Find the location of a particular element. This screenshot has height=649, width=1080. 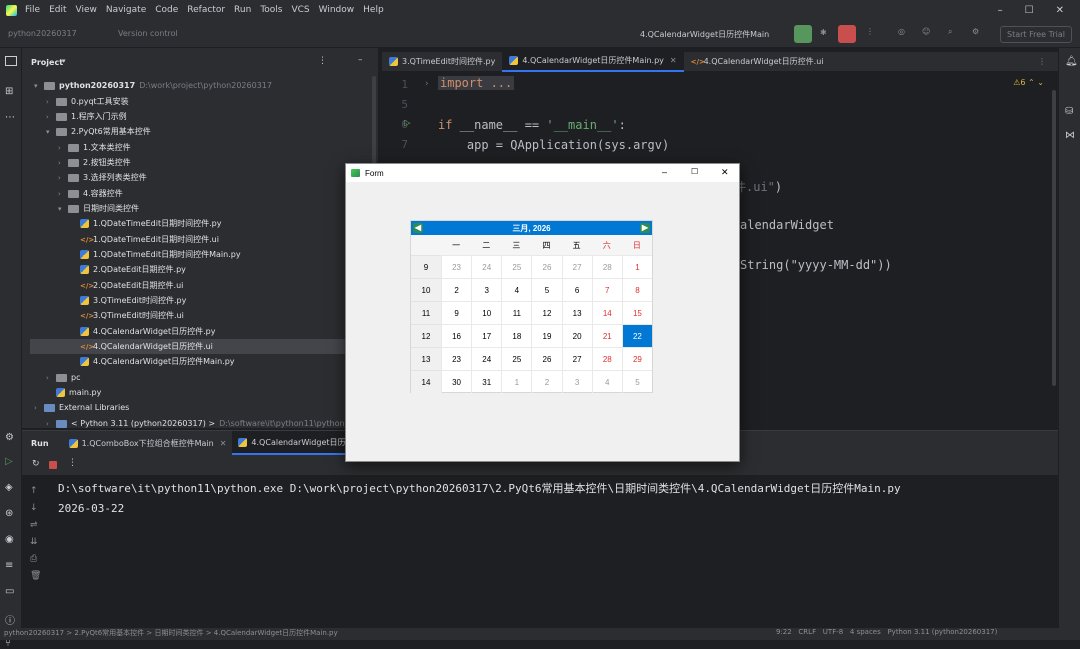

close-tab-icon: ✕ is located at coordinates (673, 60).